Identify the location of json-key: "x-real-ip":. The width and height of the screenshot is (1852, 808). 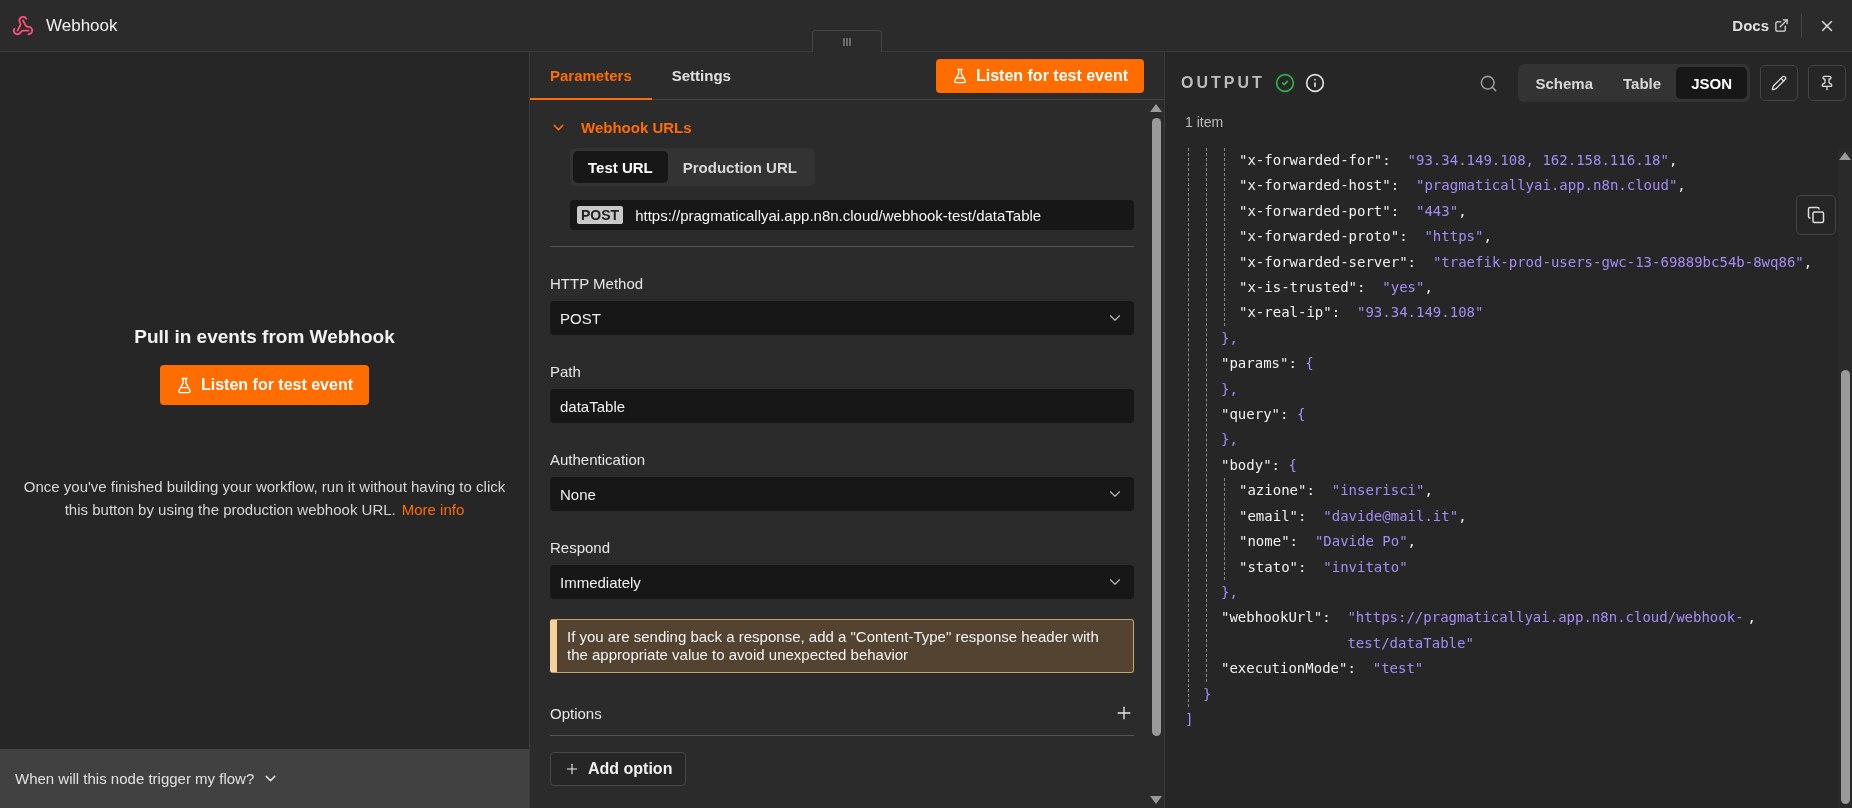
(1290, 312).